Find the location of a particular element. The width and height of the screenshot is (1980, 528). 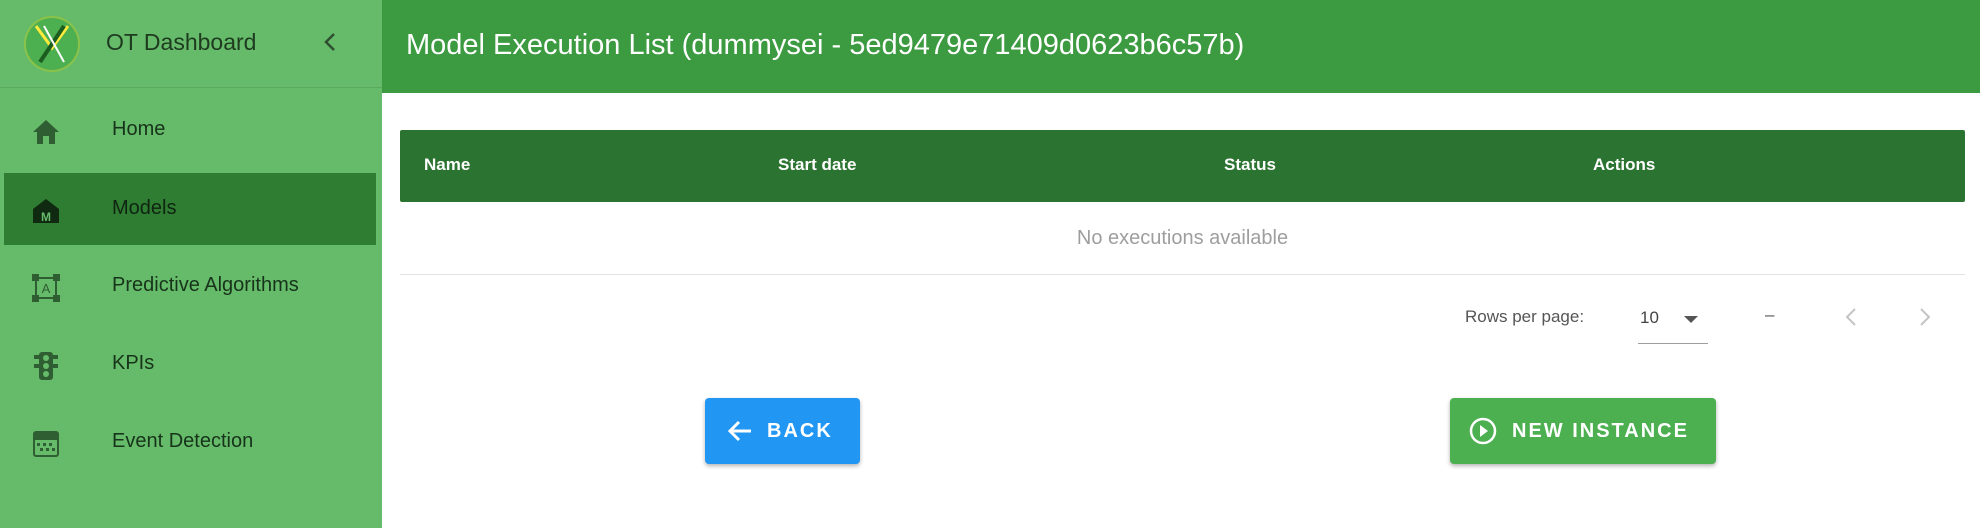

sidebar-item-models: M Models is located at coordinates (190, 209).